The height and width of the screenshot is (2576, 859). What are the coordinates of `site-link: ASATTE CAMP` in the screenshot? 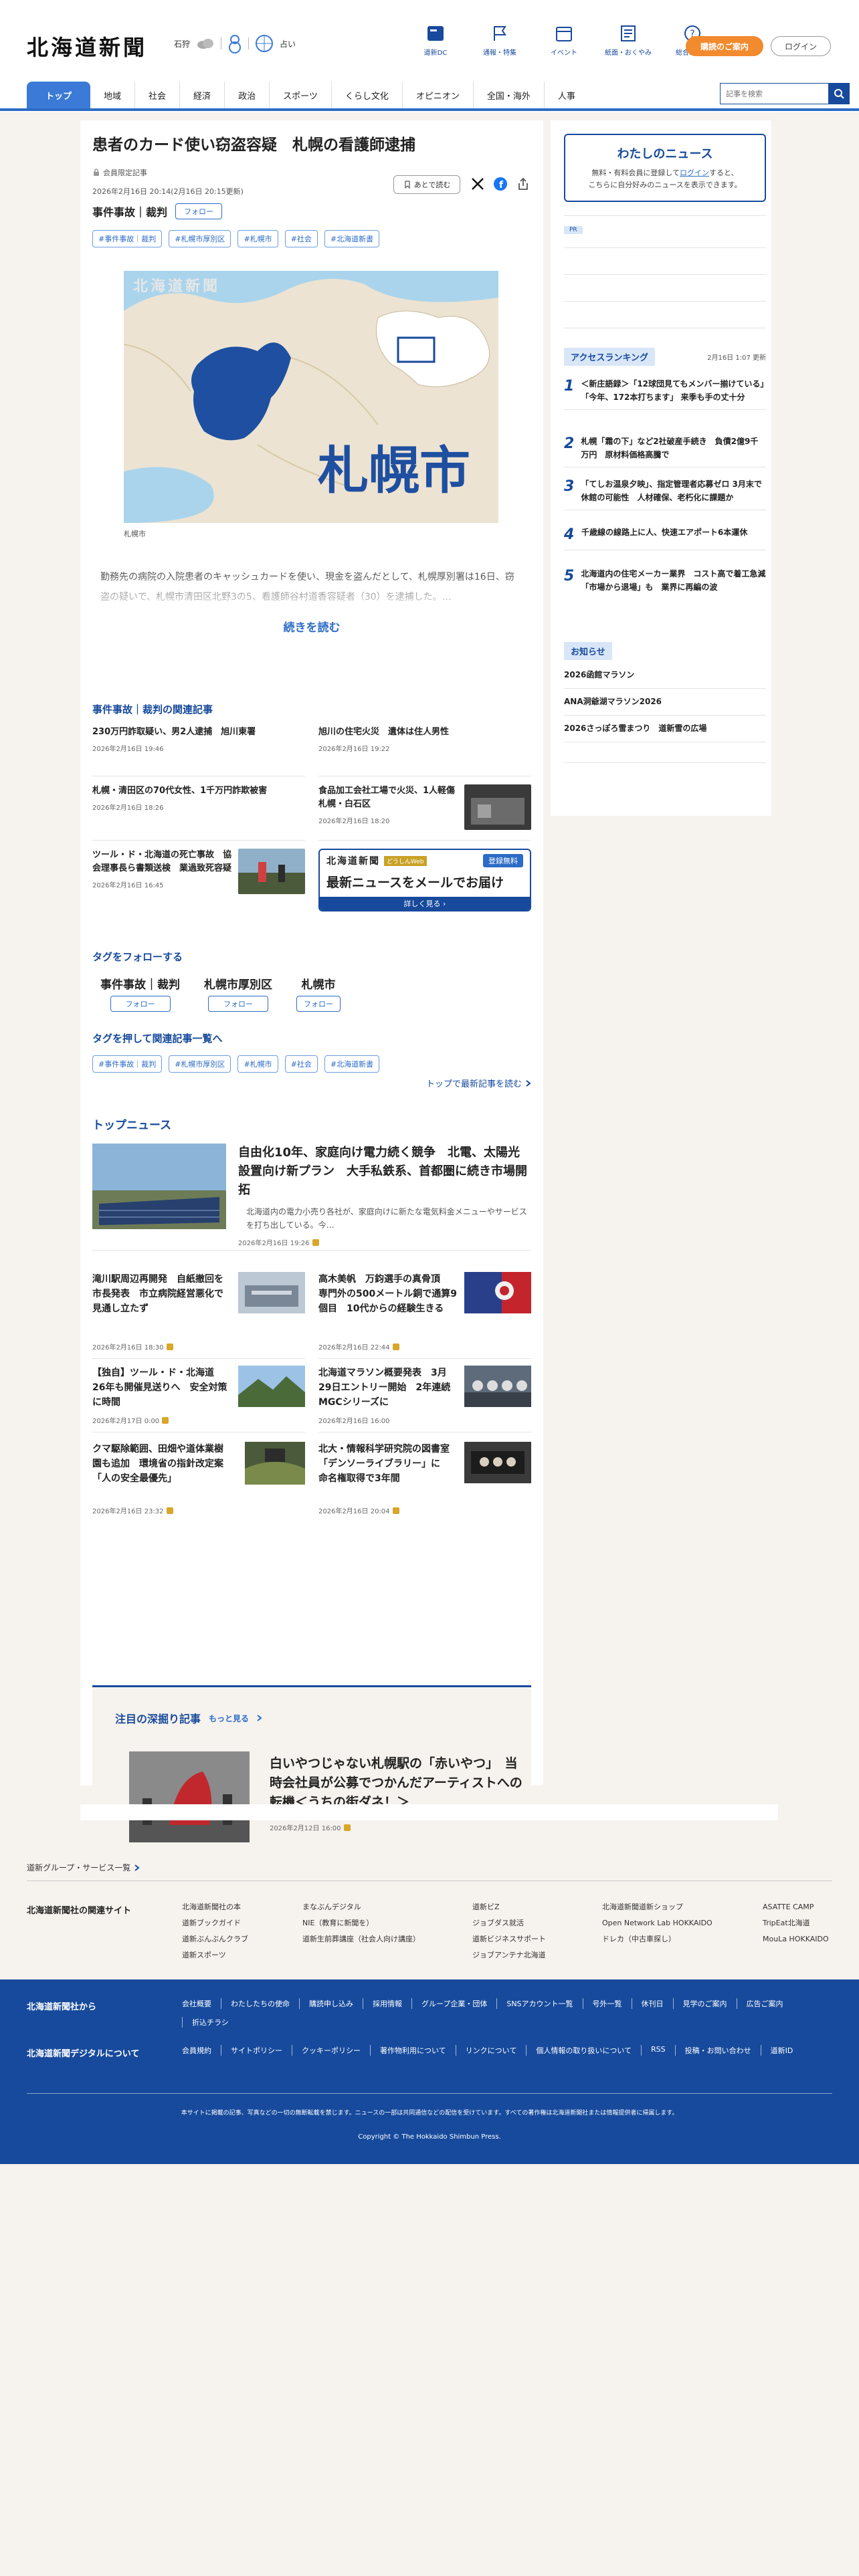 It's located at (796, 1907).